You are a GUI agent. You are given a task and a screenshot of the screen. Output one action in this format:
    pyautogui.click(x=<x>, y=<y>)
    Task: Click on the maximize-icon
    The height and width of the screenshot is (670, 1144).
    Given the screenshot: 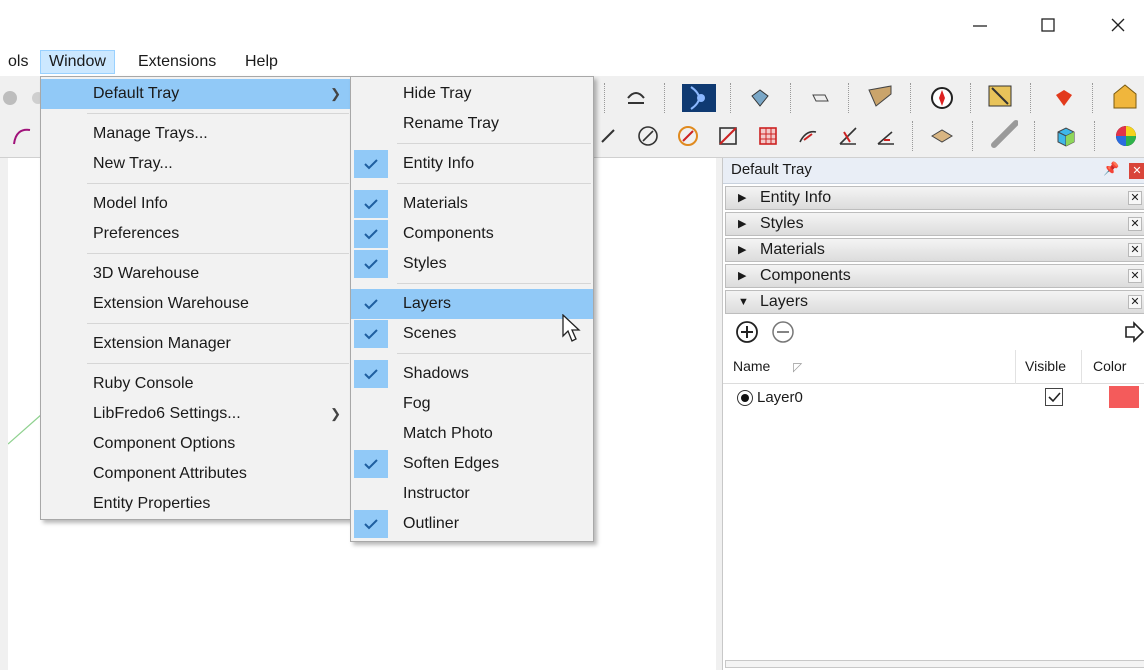 What is the action you would take?
    pyautogui.click(x=1048, y=25)
    